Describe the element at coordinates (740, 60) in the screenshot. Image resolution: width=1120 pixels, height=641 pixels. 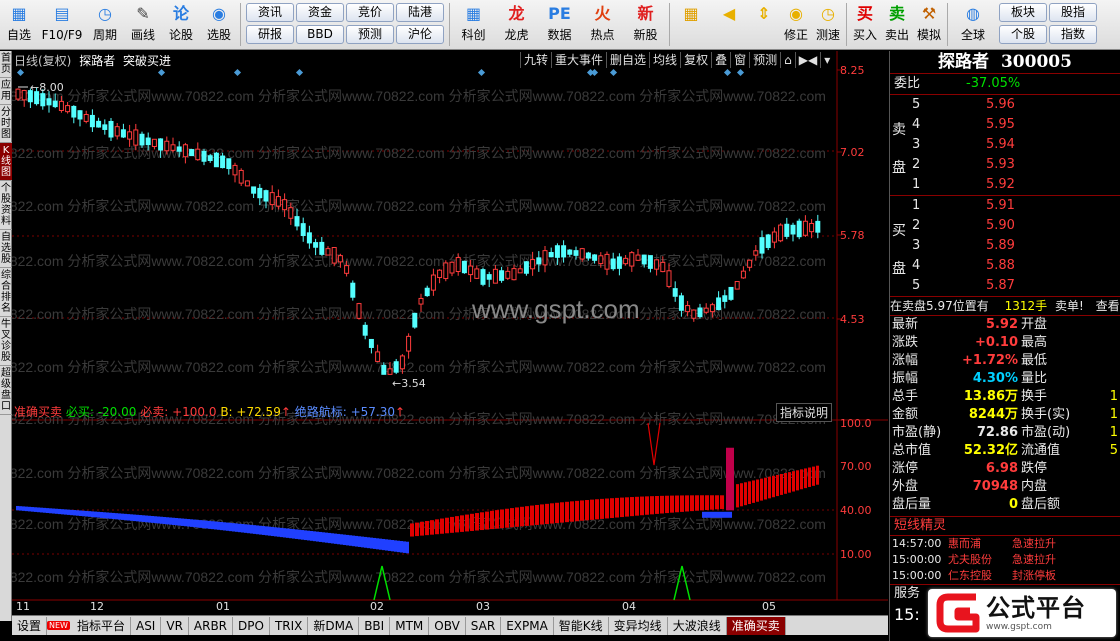
I see `chart-tool-button: 窗` at that location.